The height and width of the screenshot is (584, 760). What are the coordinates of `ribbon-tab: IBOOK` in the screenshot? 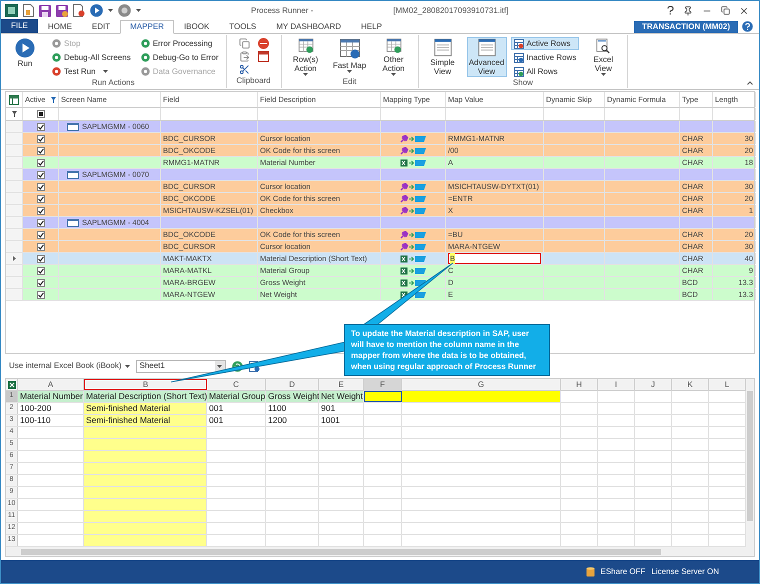 It's located at (197, 27).